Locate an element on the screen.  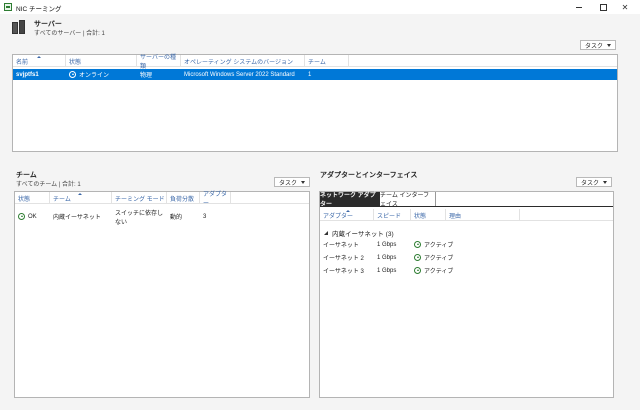
adapters-header-row: アダプター スピード 状態 理由 is located at coordinates (466, 215).